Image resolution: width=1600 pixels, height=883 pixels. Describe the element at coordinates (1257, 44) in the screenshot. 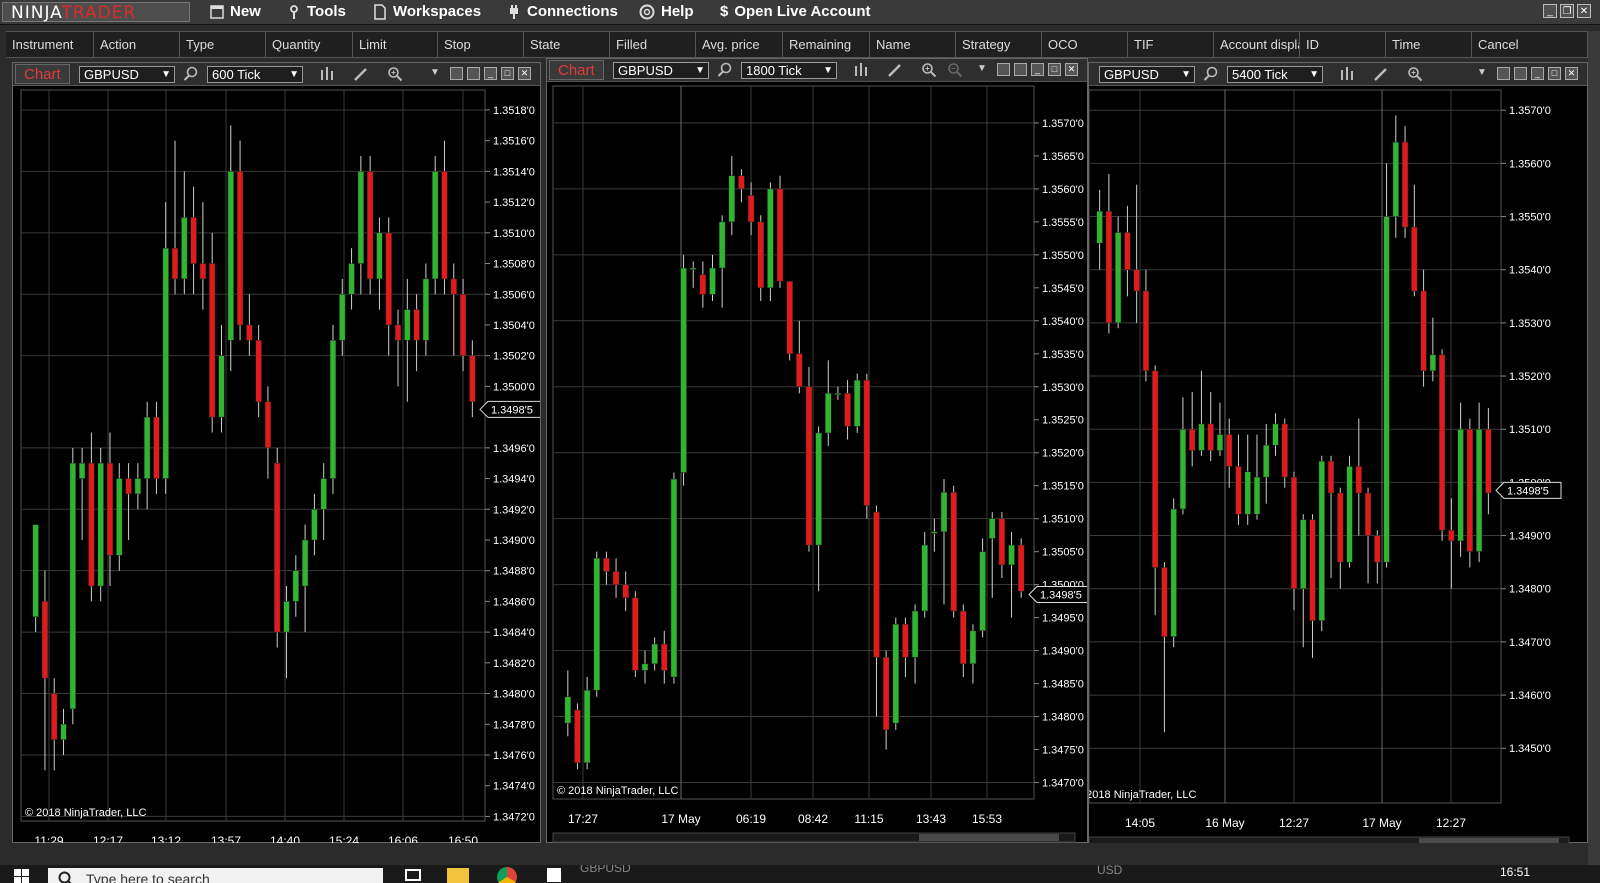

I see `orders-column-account-displa: Account displa` at that location.